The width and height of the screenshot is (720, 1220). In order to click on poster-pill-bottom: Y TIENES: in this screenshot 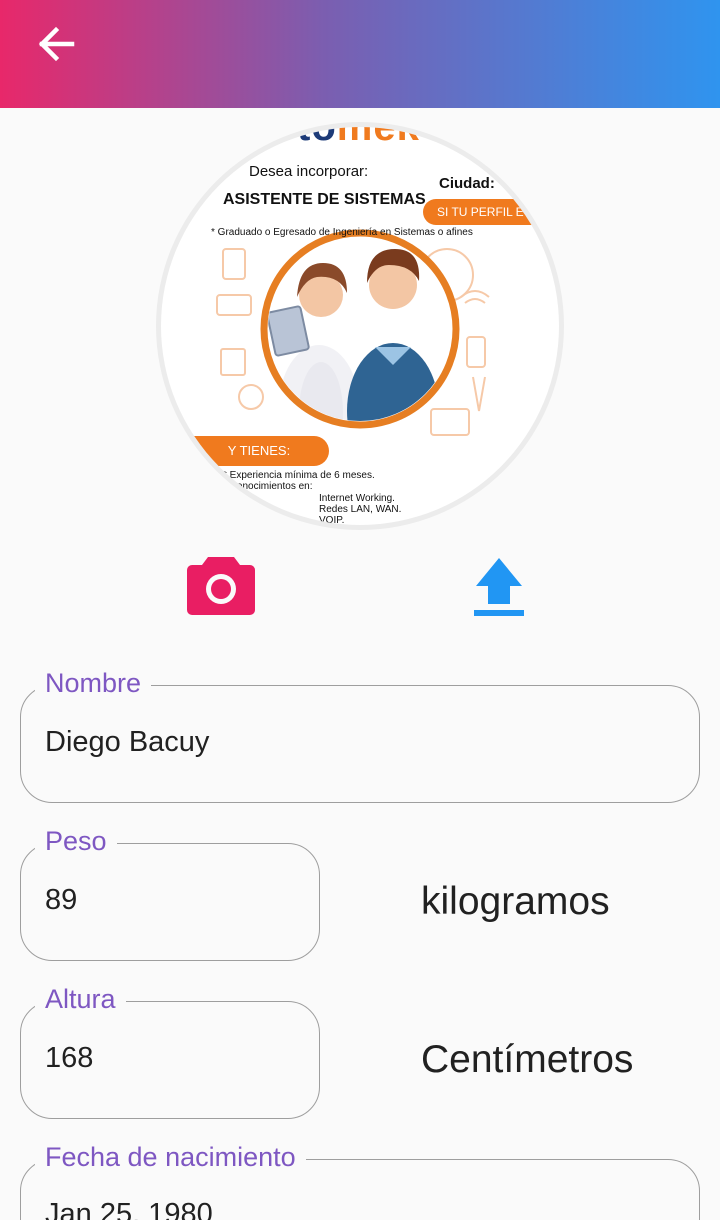, I will do `click(259, 451)`.